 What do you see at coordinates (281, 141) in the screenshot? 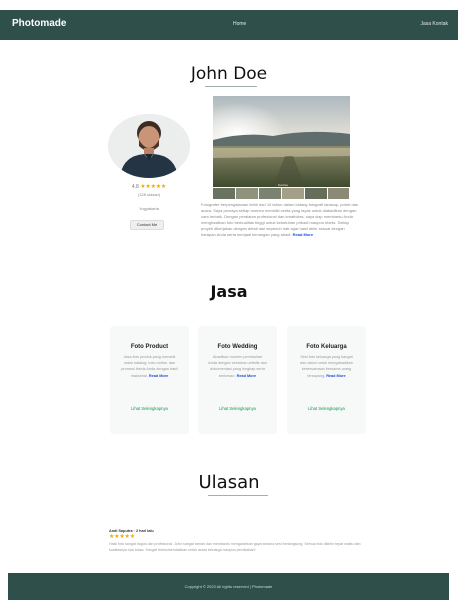
I see `featured-photo` at bounding box center [281, 141].